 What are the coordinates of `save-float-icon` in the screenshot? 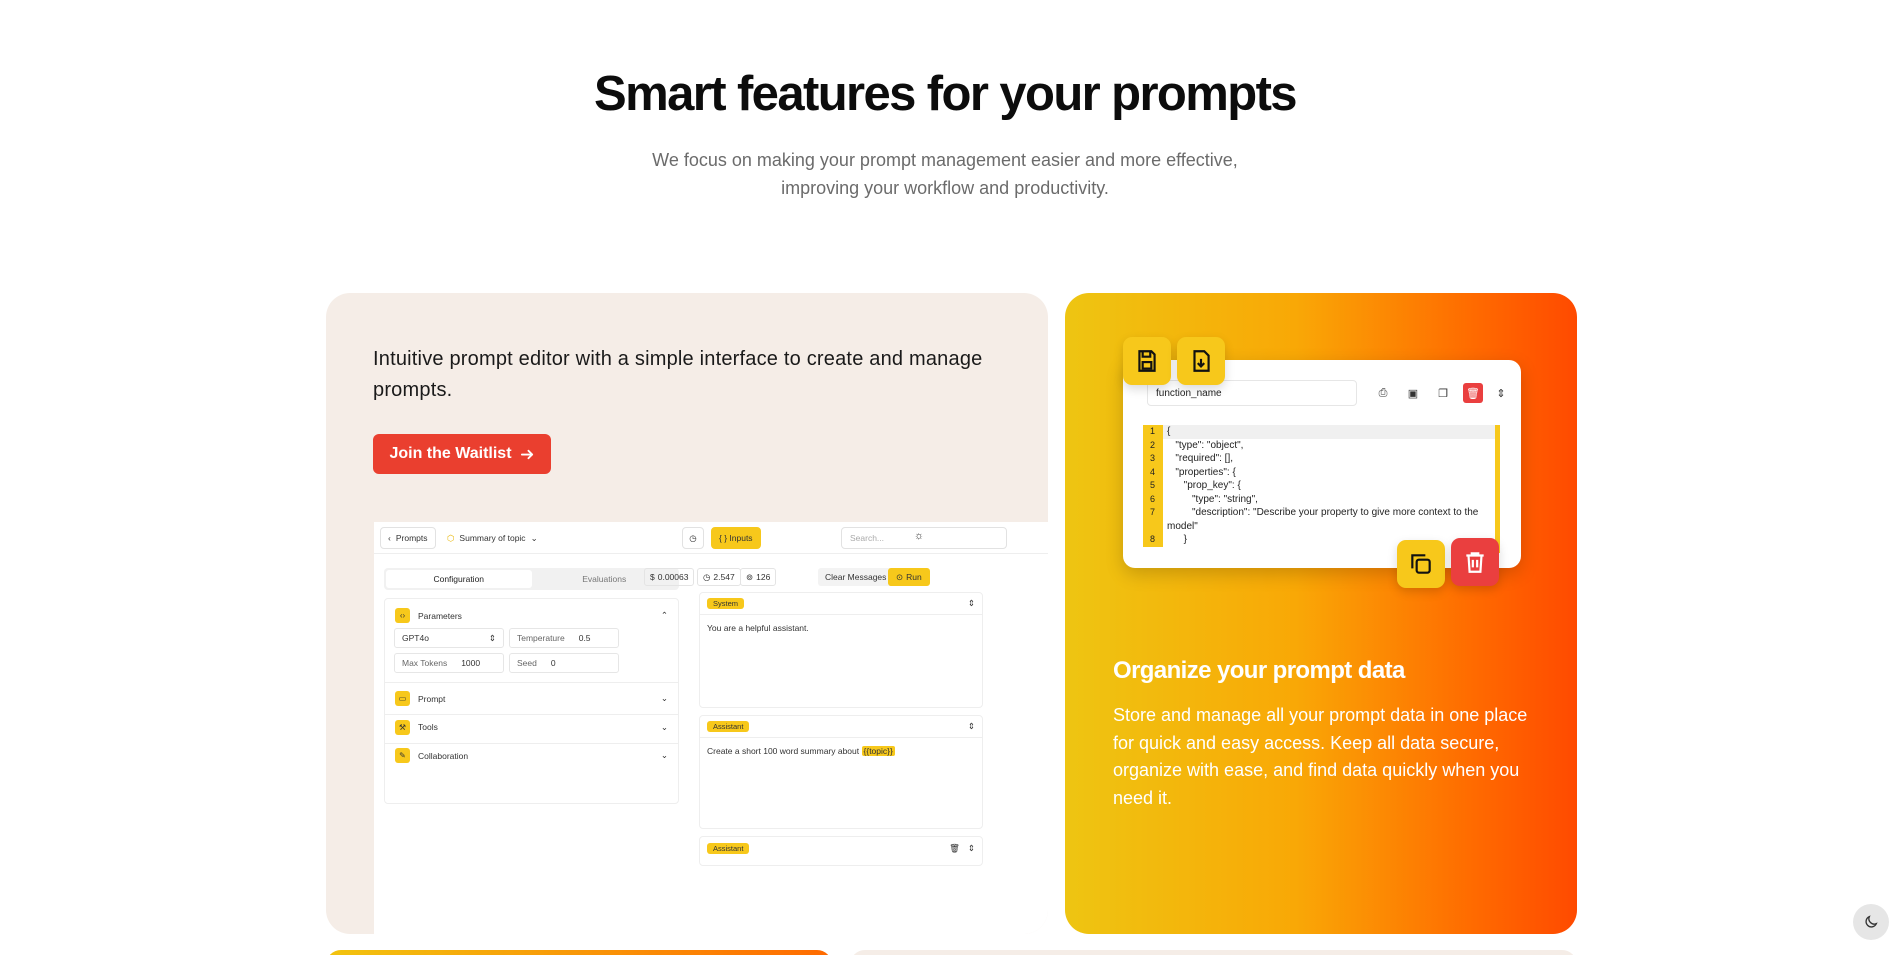 It's located at (1147, 361).